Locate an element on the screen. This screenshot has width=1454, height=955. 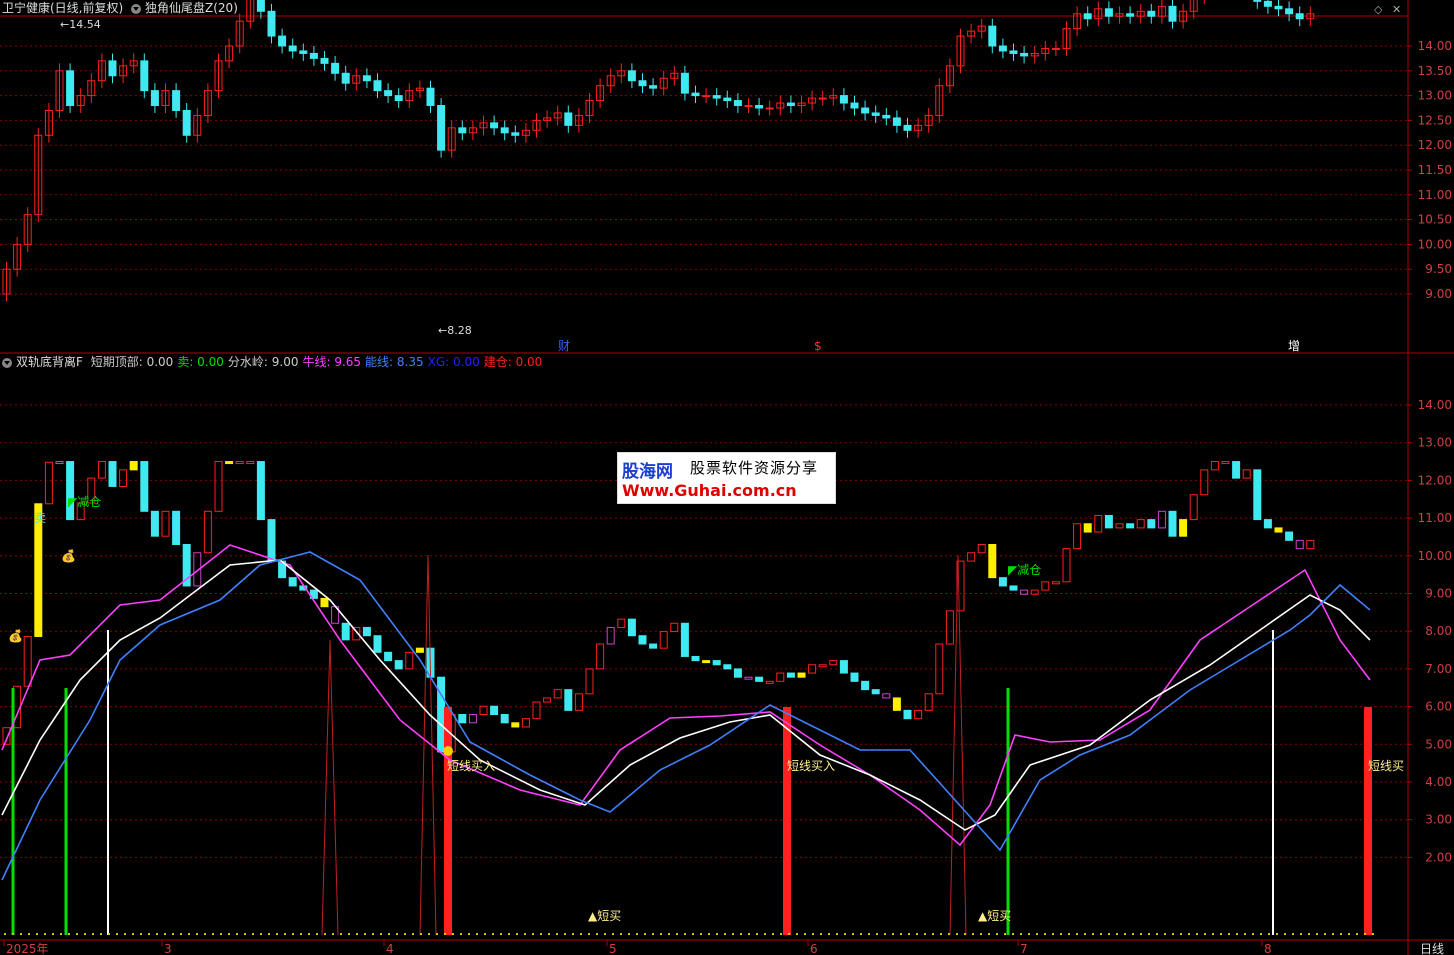
low-label: ←8.28 is located at coordinates (455, 330).